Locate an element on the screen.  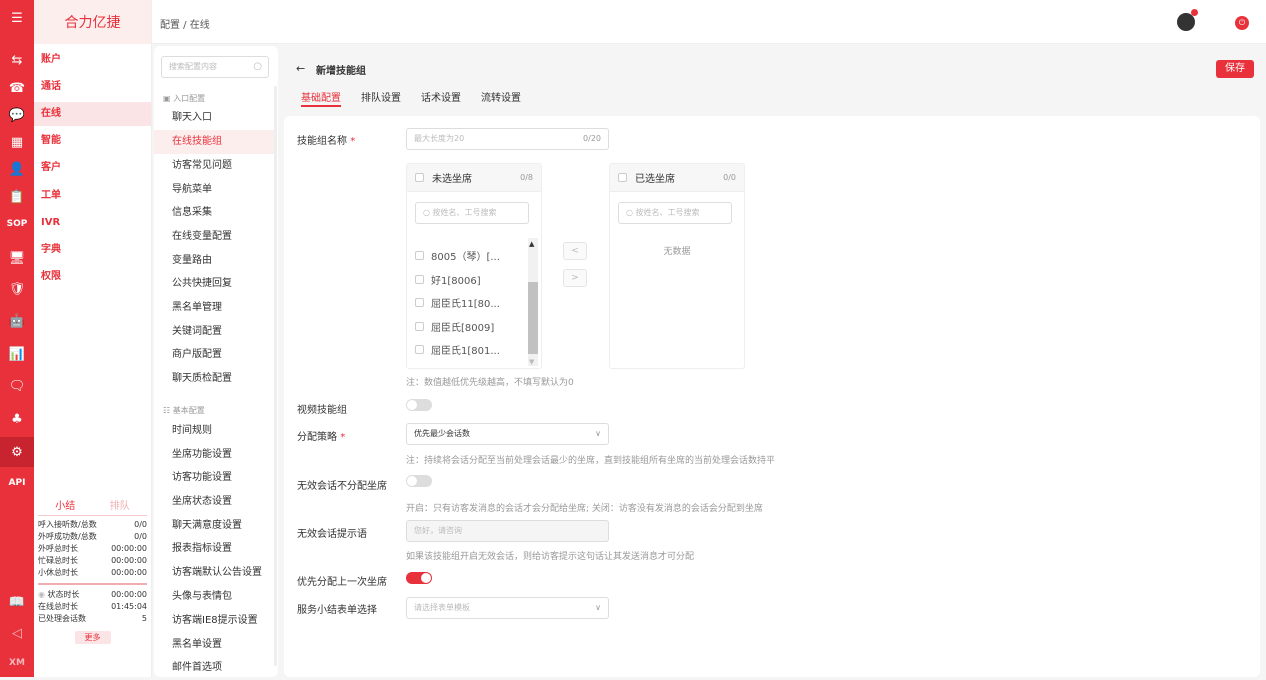
config-item: 聊天满意度设置 is located at coordinates (214, 526).